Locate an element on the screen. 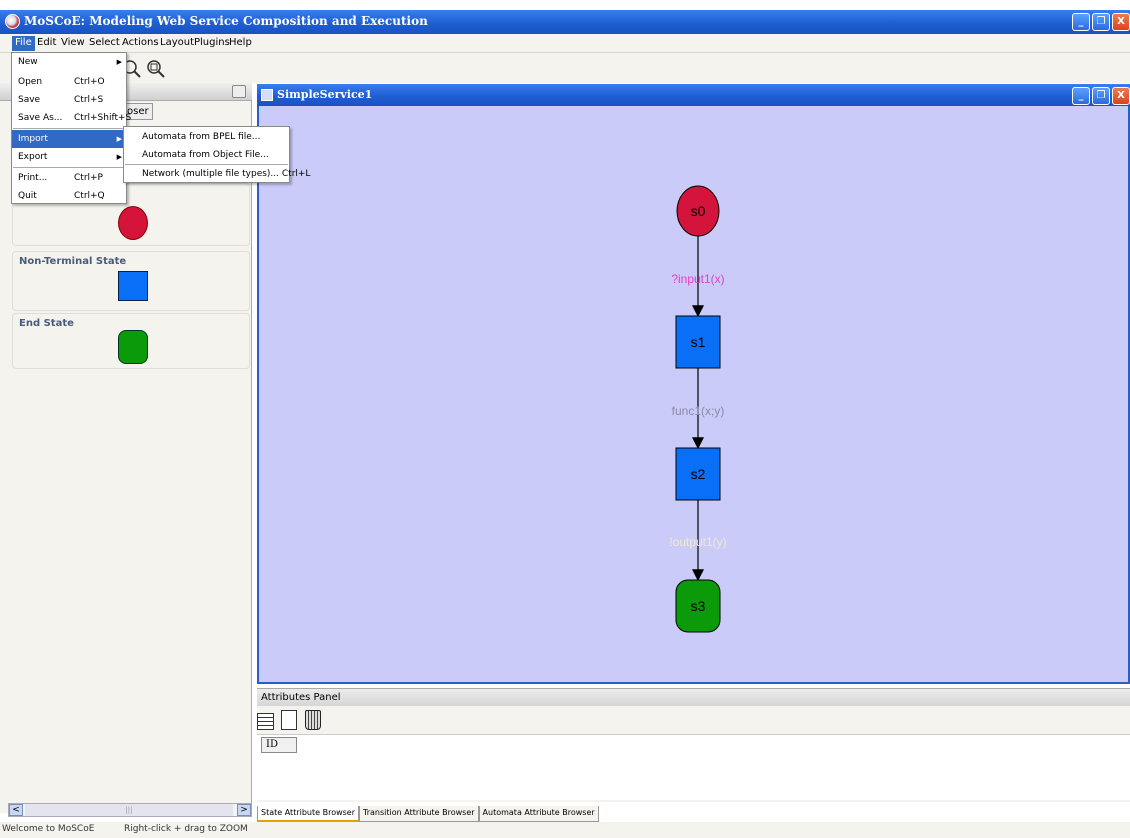  menu-item-shortcut: Ctrl+Shift+S is located at coordinates (103, 118).